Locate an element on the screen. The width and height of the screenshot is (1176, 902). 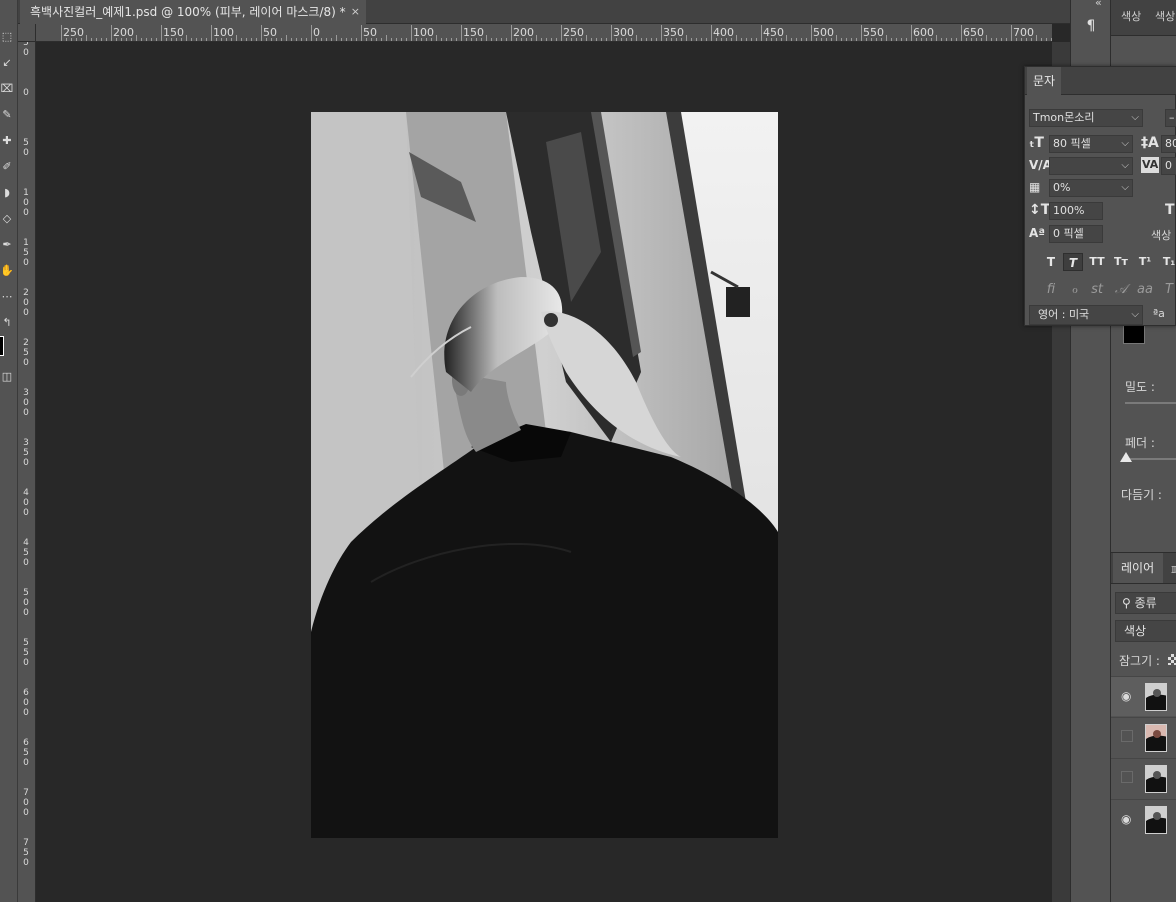
all-caps-button: TT is located at coordinates (1097, 262).